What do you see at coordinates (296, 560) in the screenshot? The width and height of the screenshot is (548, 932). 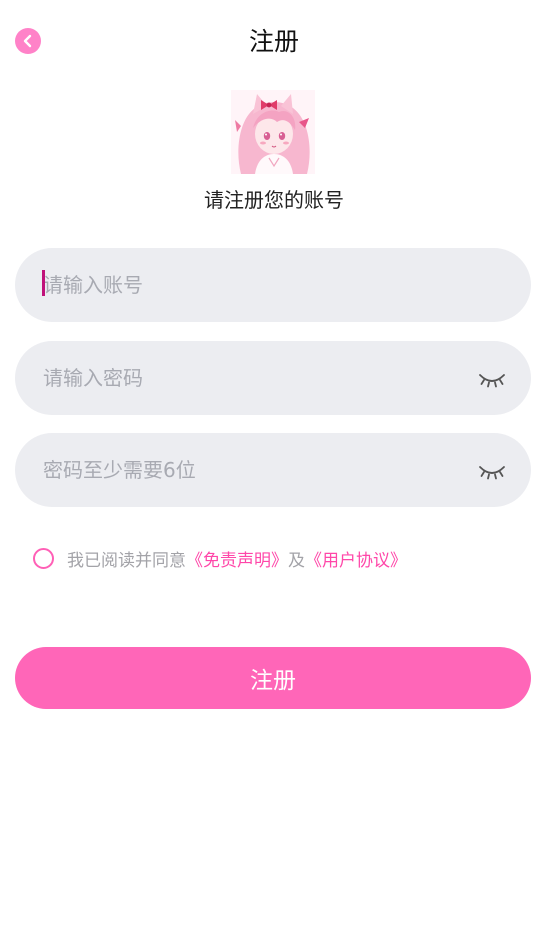 I see `agreement-and: 及` at bounding box center [296, 560].